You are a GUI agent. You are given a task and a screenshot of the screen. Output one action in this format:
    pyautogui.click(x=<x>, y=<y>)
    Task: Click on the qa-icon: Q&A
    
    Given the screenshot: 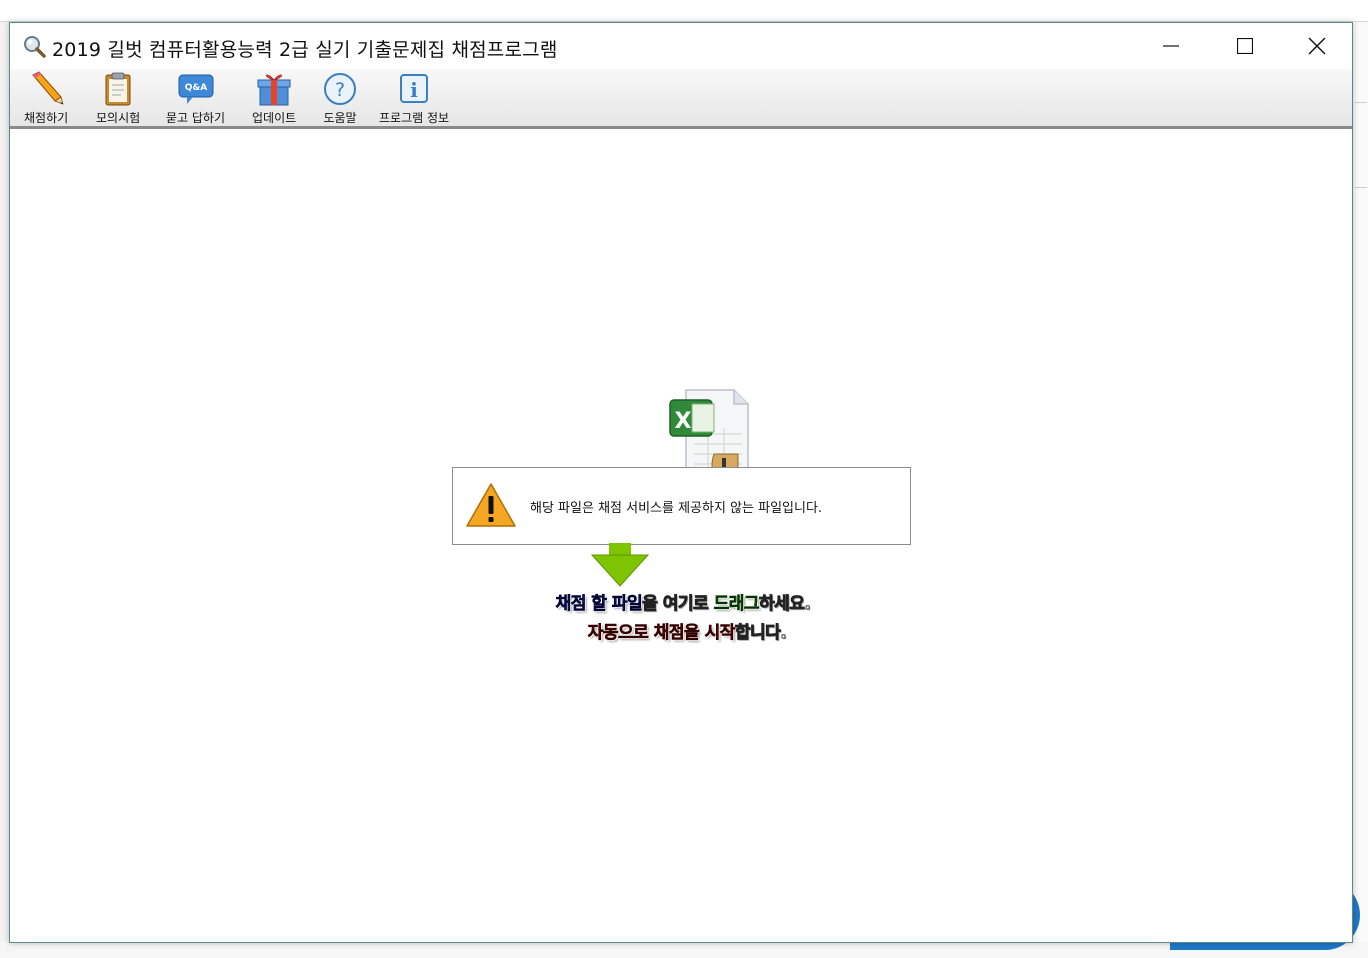 What is the action you would take?
    pyautogui.click(x=195, y=89)
    